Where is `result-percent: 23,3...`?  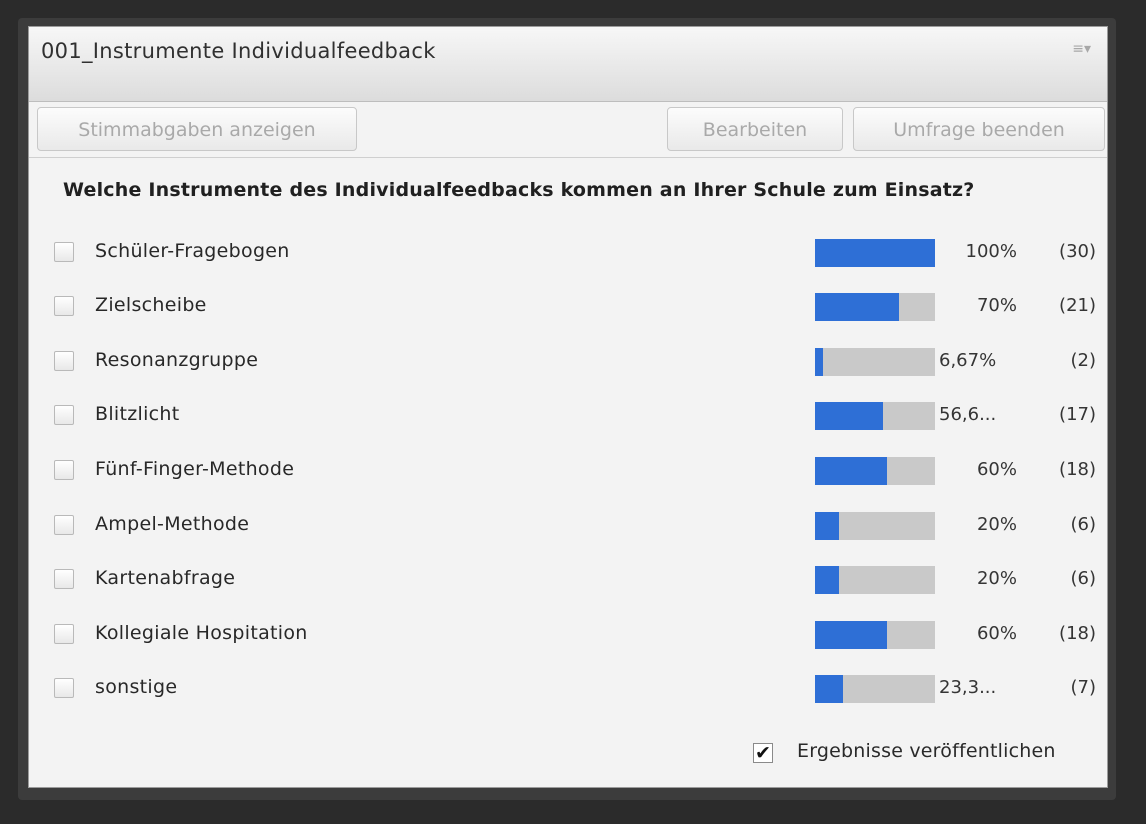
result-percent: 23,3... is located at coordinates (968, 687).